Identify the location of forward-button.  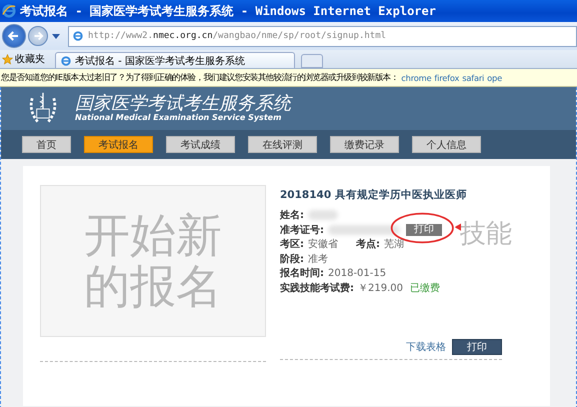
(38, 36).